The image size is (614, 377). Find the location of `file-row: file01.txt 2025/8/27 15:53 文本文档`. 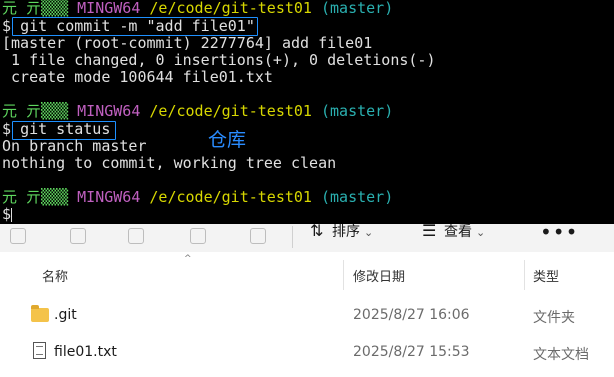

file-row: file01.txt 2025/8/27 15:53 文本文档 is located at coordinates (307, 352).